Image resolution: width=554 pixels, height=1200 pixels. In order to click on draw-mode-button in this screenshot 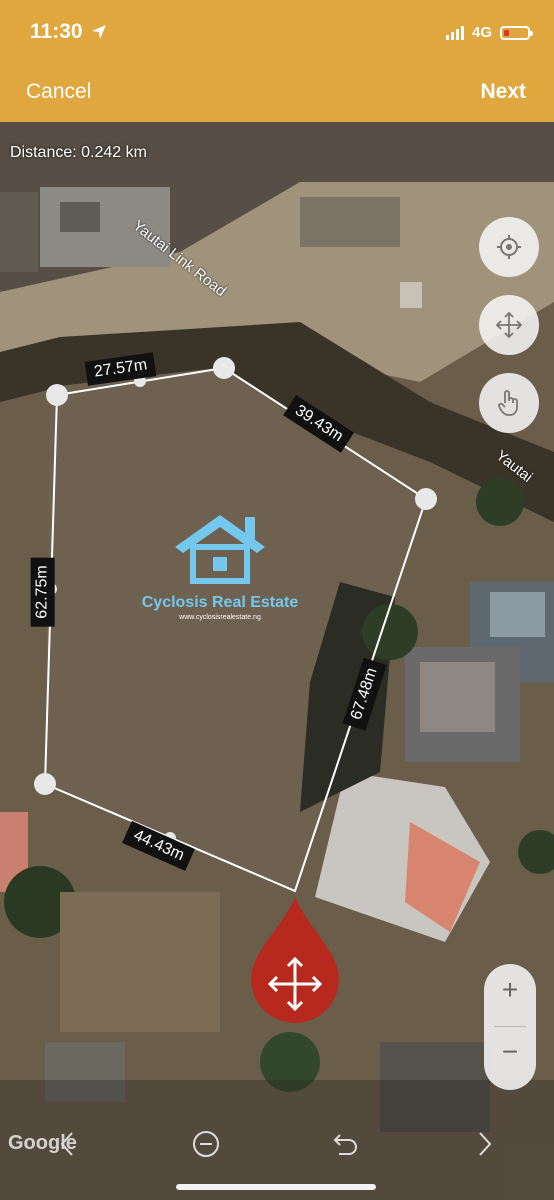, I will do `click(509, 403)`.